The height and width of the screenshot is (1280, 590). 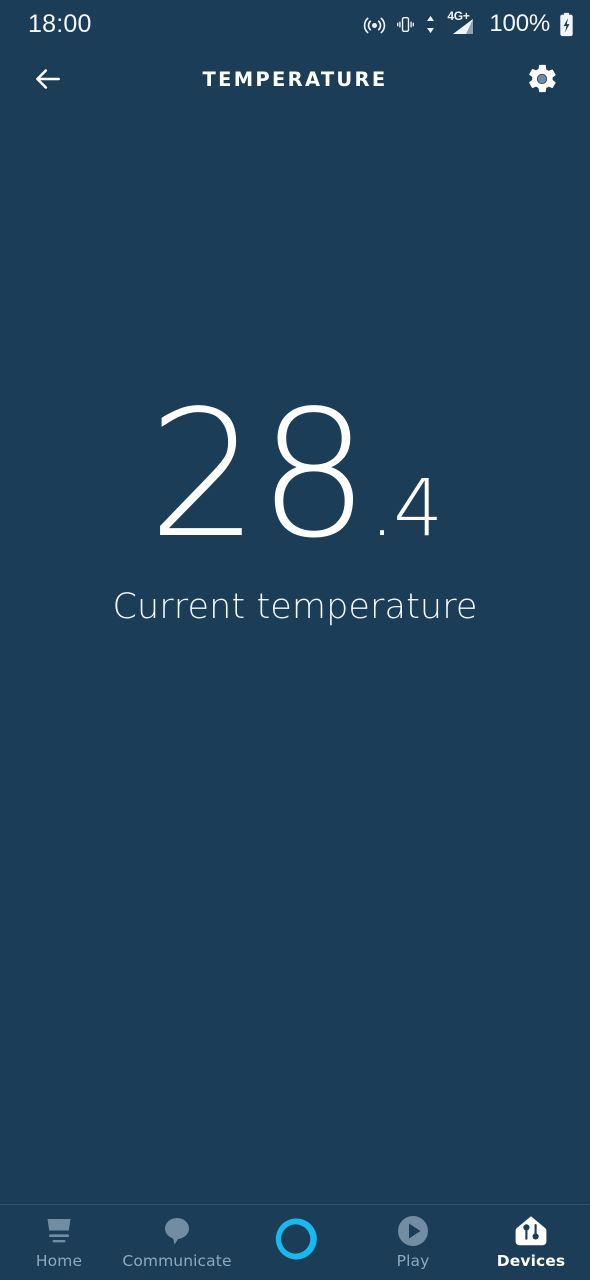 I want to click on gear-icon, so click(x=542, y=78).